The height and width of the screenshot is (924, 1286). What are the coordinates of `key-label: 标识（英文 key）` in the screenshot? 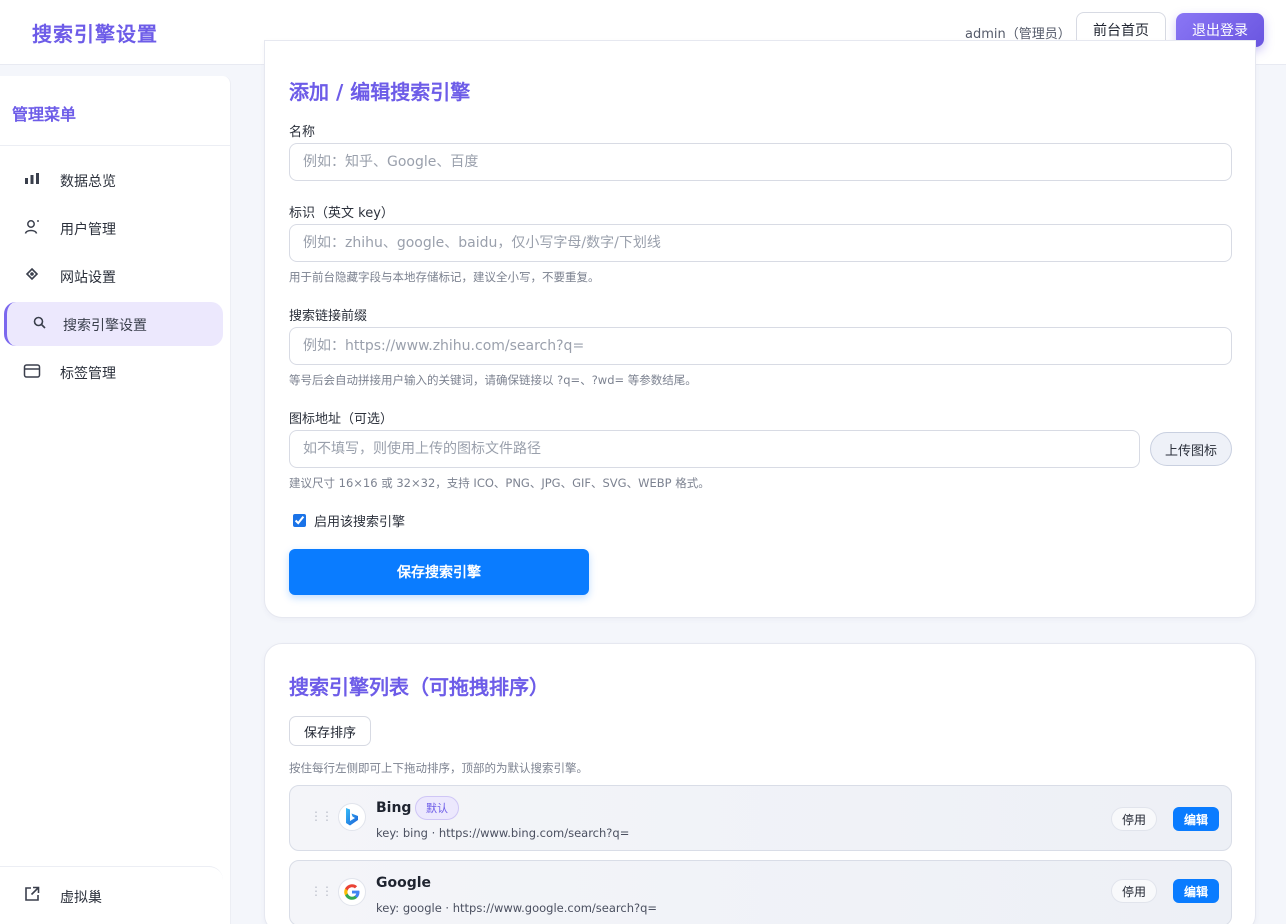 It's located at (341, 213).